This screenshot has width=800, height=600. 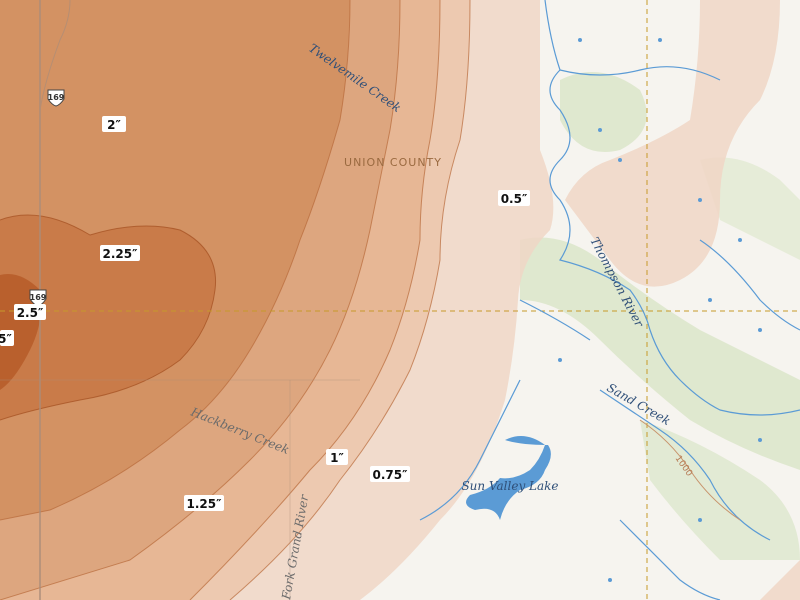 I want to click on precip-label-1-25: 1.25″, so click(x=204, y=503).